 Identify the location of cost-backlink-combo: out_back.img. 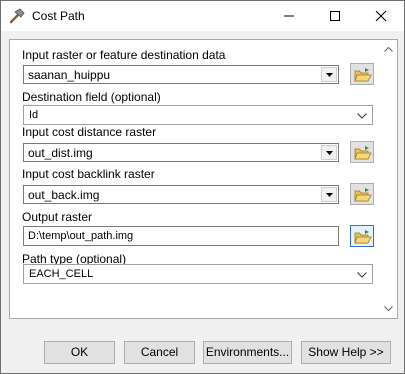
(181, 194).